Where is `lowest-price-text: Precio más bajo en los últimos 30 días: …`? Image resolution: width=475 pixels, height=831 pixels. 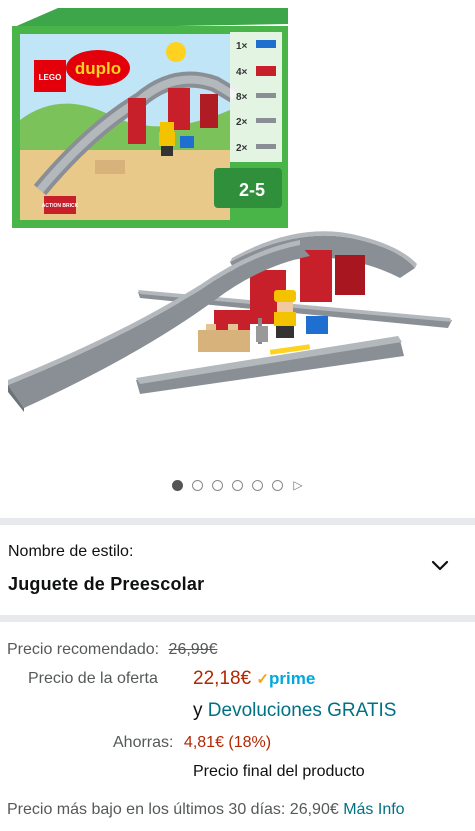 lowest-price-text: Precio más bajo en los últimos 30 días: … is located at coordinates (173, 809).